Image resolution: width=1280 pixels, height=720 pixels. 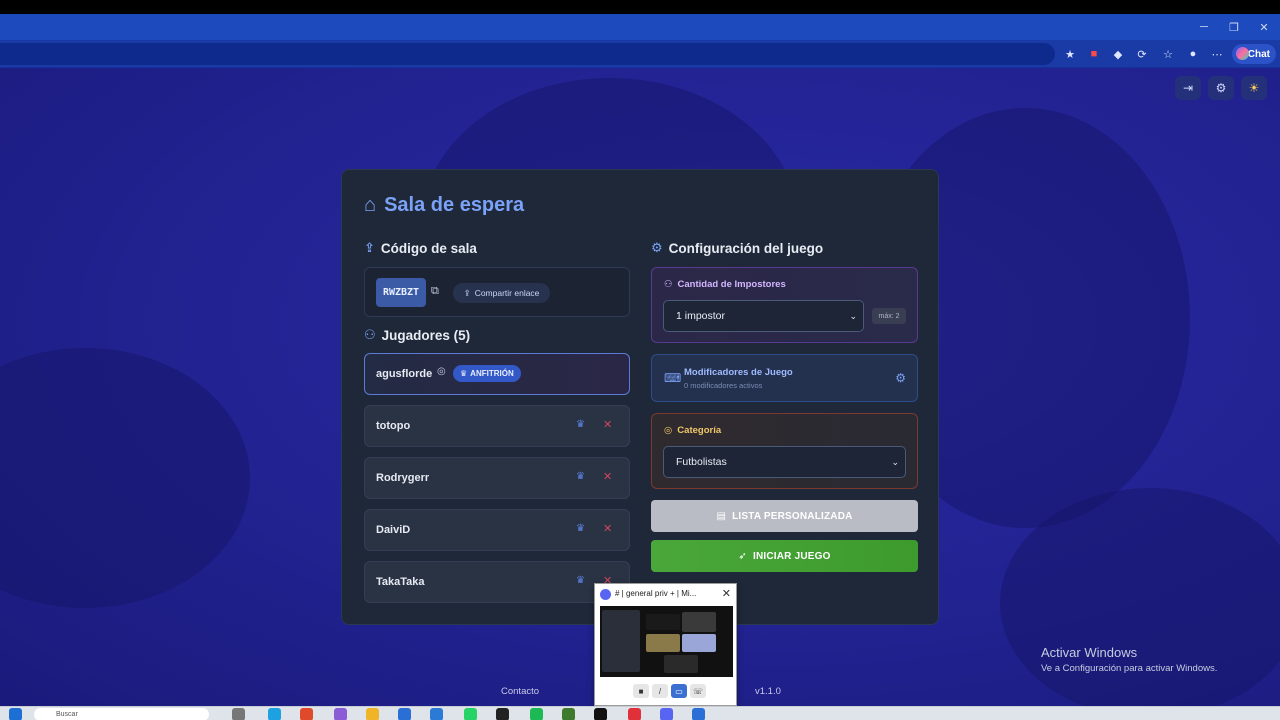 What do you see at coordinates (1168, 54) in the screenshot?
I see `favorites-icon: ☆` at bounding box center [1168, 54].